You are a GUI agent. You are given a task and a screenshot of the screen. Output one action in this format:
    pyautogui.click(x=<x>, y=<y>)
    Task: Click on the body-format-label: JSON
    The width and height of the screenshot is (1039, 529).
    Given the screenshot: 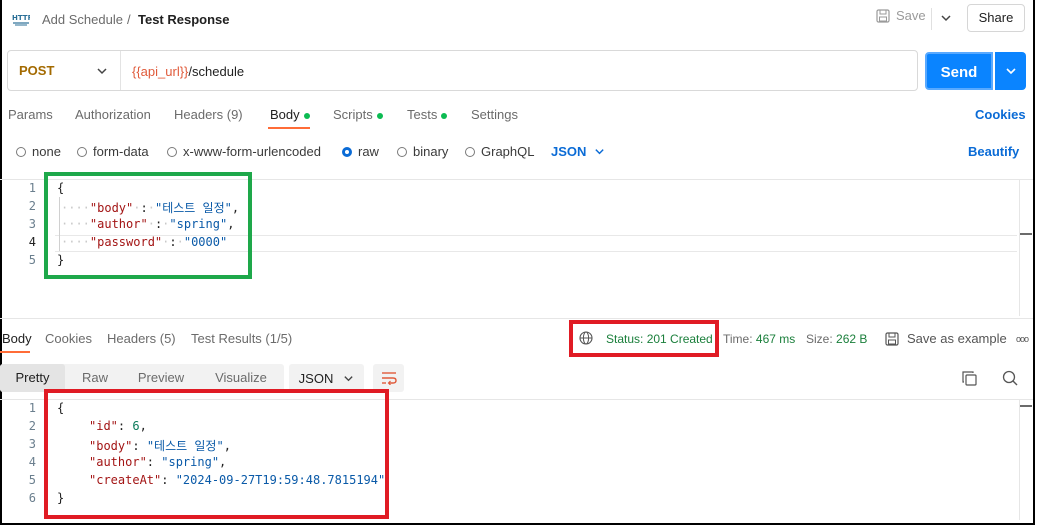 What is the action you would take?
    pyautogui.click(x=569, y=151)
    